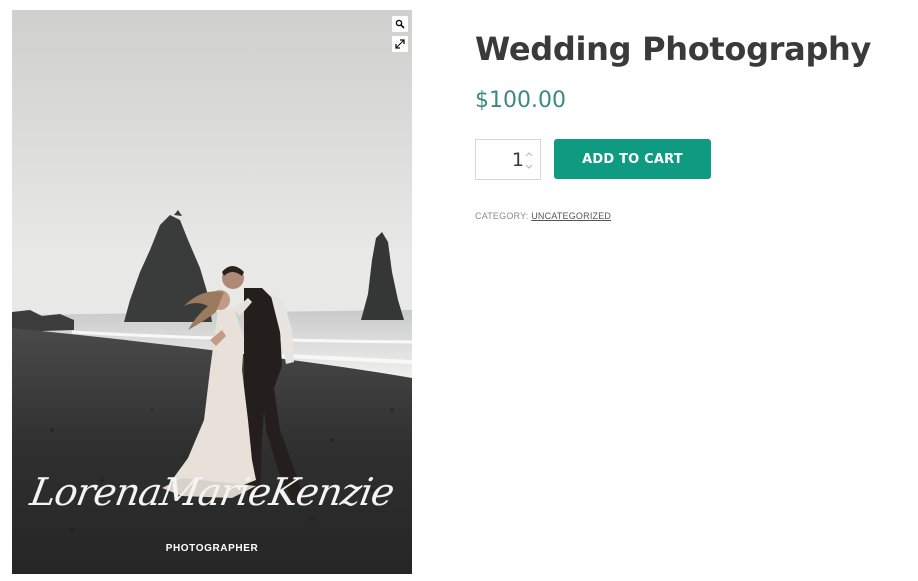 The height and width of the screenshot is (581, 918). I want to click on chevron-down-icon, so click(529, 166).